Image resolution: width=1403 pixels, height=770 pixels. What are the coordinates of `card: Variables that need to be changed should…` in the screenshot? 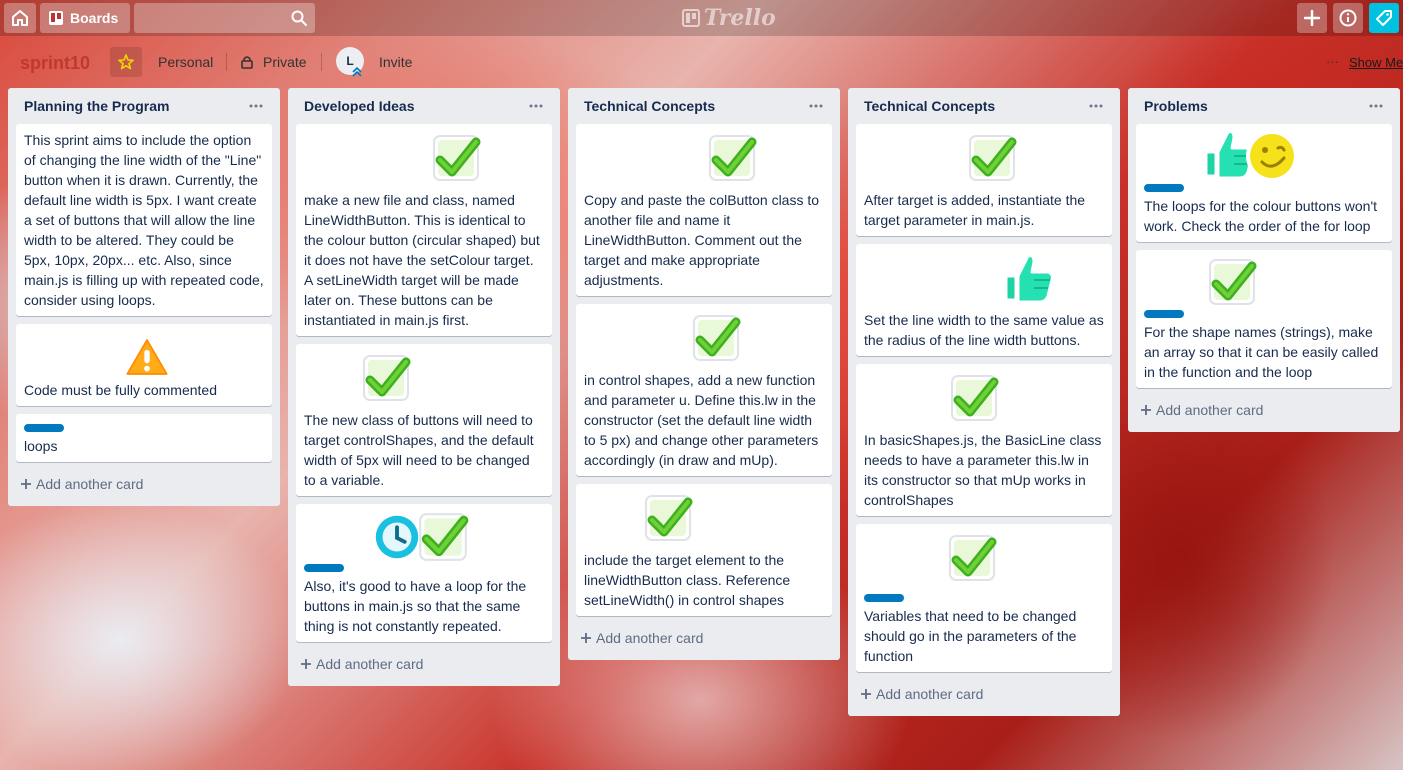 It's located at (984, 598).